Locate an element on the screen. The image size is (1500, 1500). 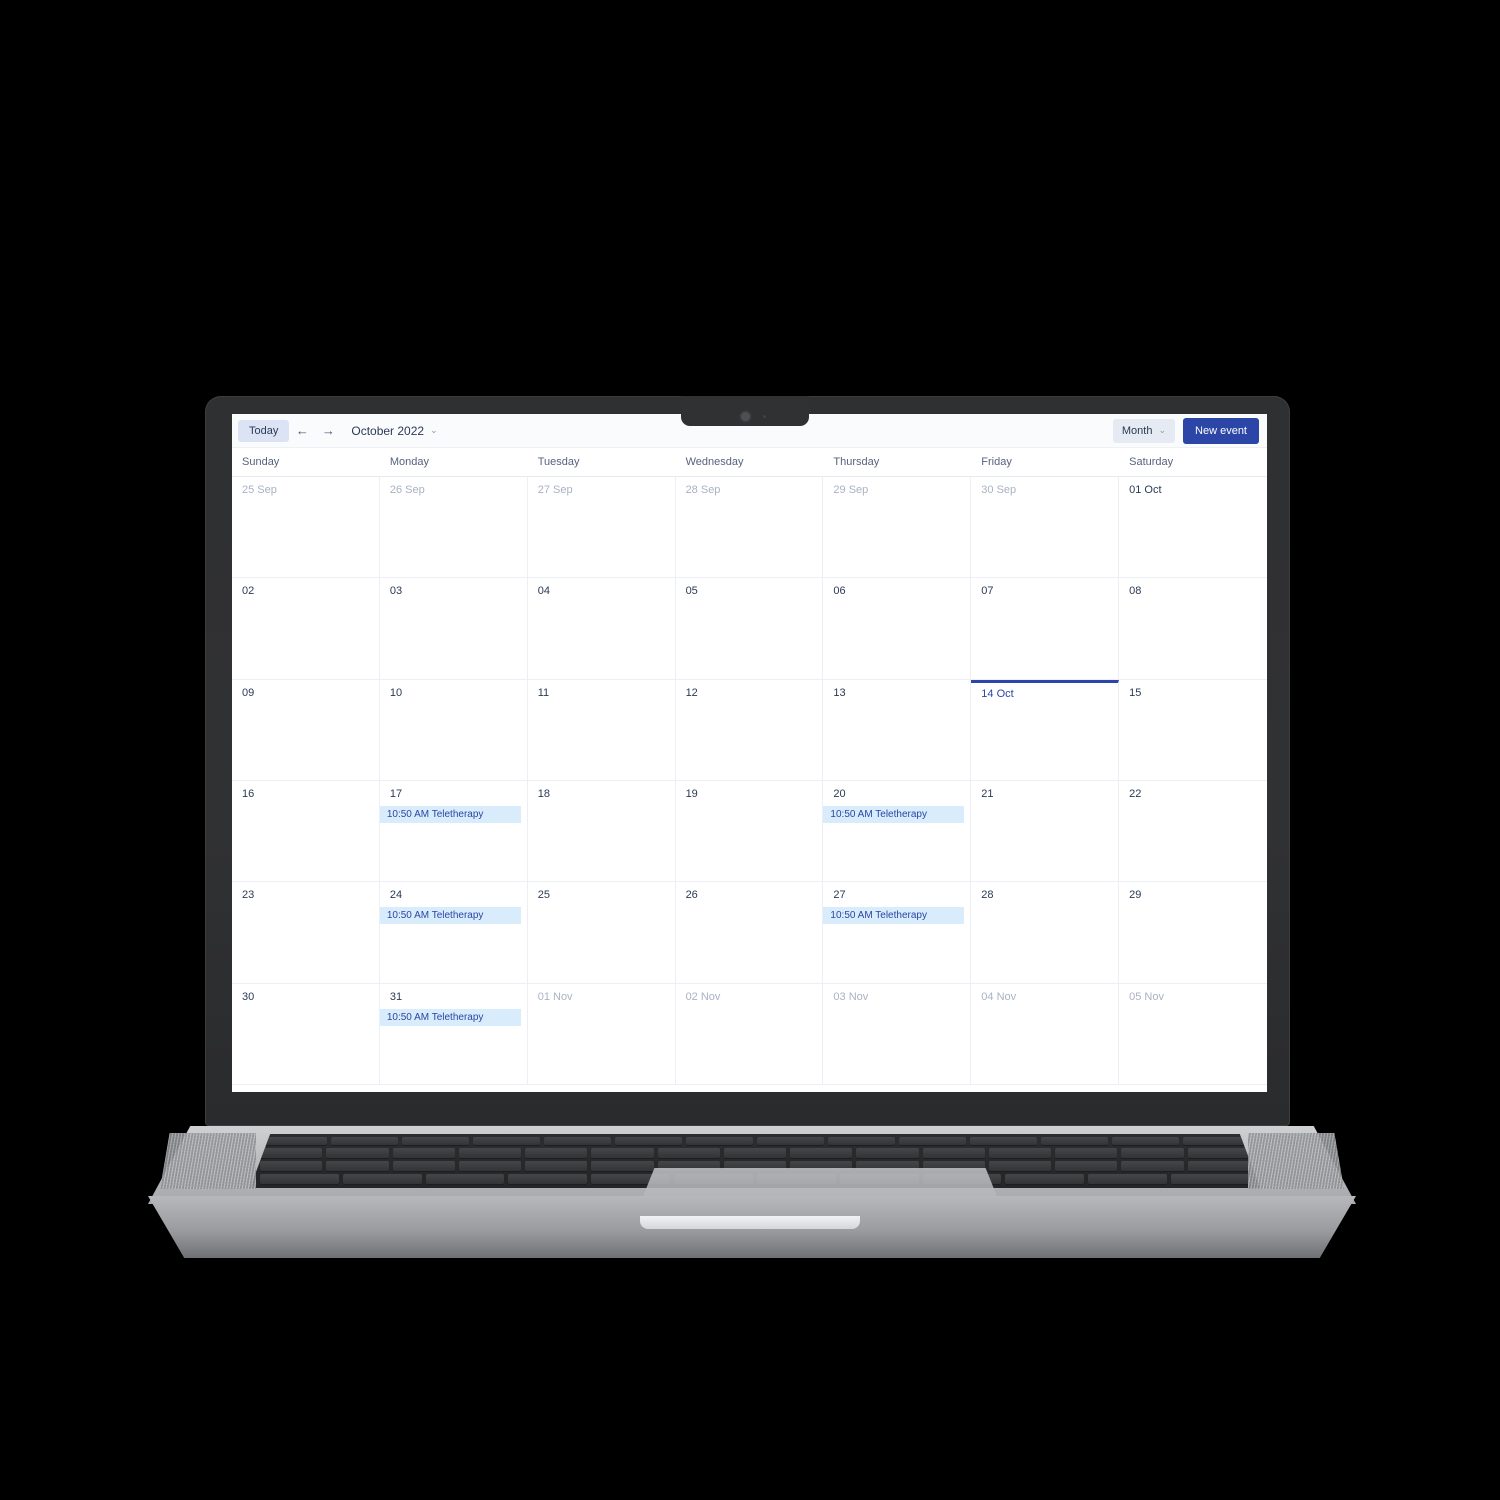
view-mode-select: Month ⌄ is located at coordinates (1144, 430).